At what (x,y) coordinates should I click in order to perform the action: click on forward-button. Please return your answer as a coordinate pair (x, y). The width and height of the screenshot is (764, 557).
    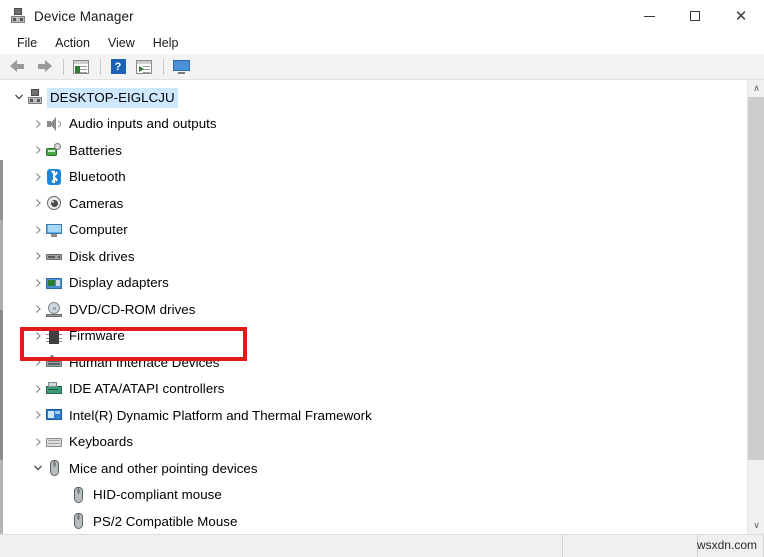
    Looking at the image, I should click on (44, 67).